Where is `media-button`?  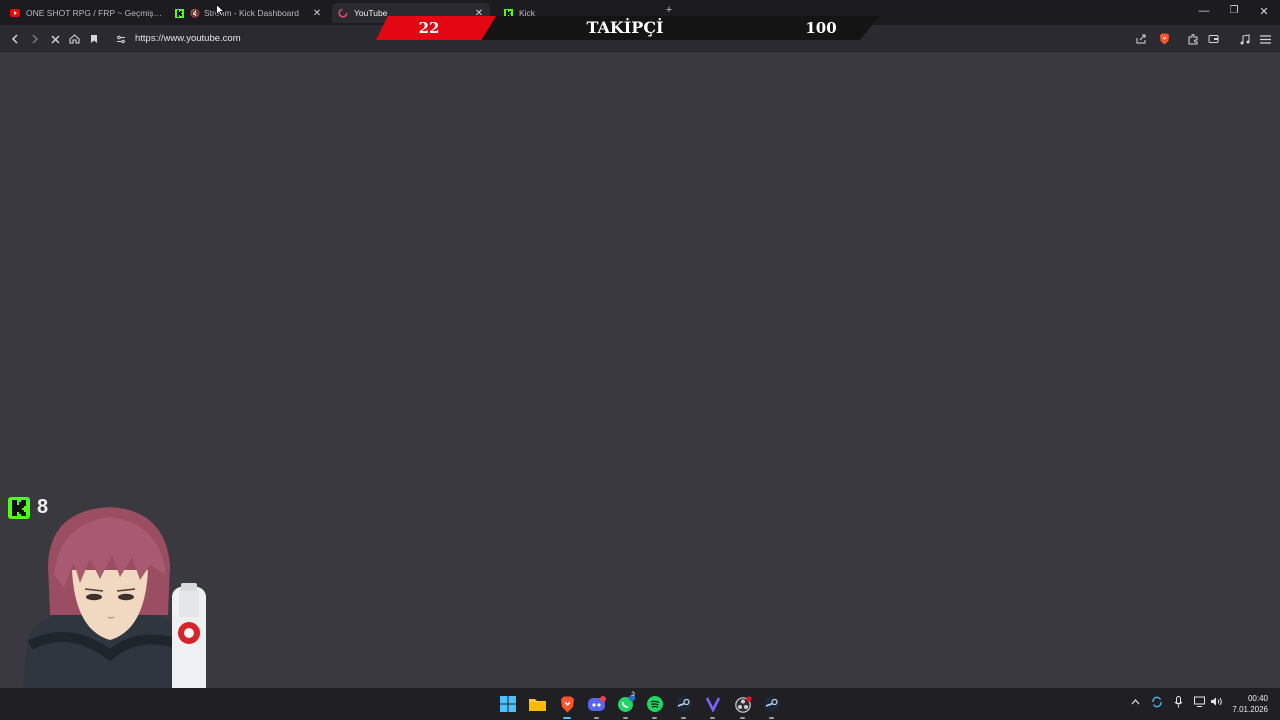 media-button is located at coordinates (1245, 39).